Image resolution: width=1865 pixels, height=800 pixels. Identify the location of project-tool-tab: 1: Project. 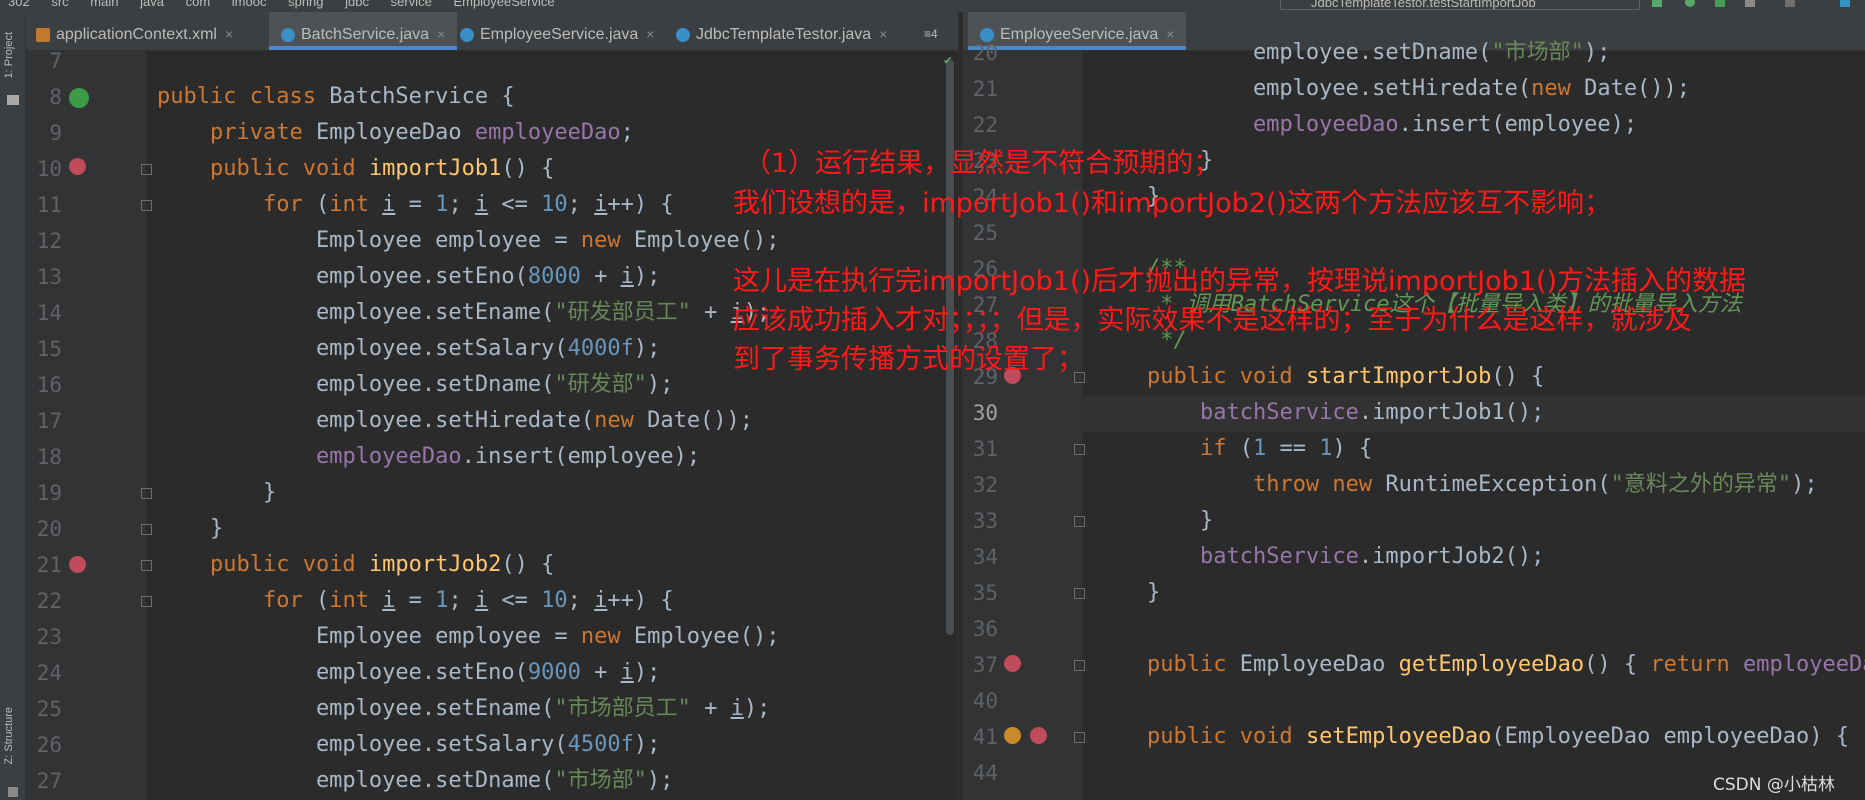
(9, 55).